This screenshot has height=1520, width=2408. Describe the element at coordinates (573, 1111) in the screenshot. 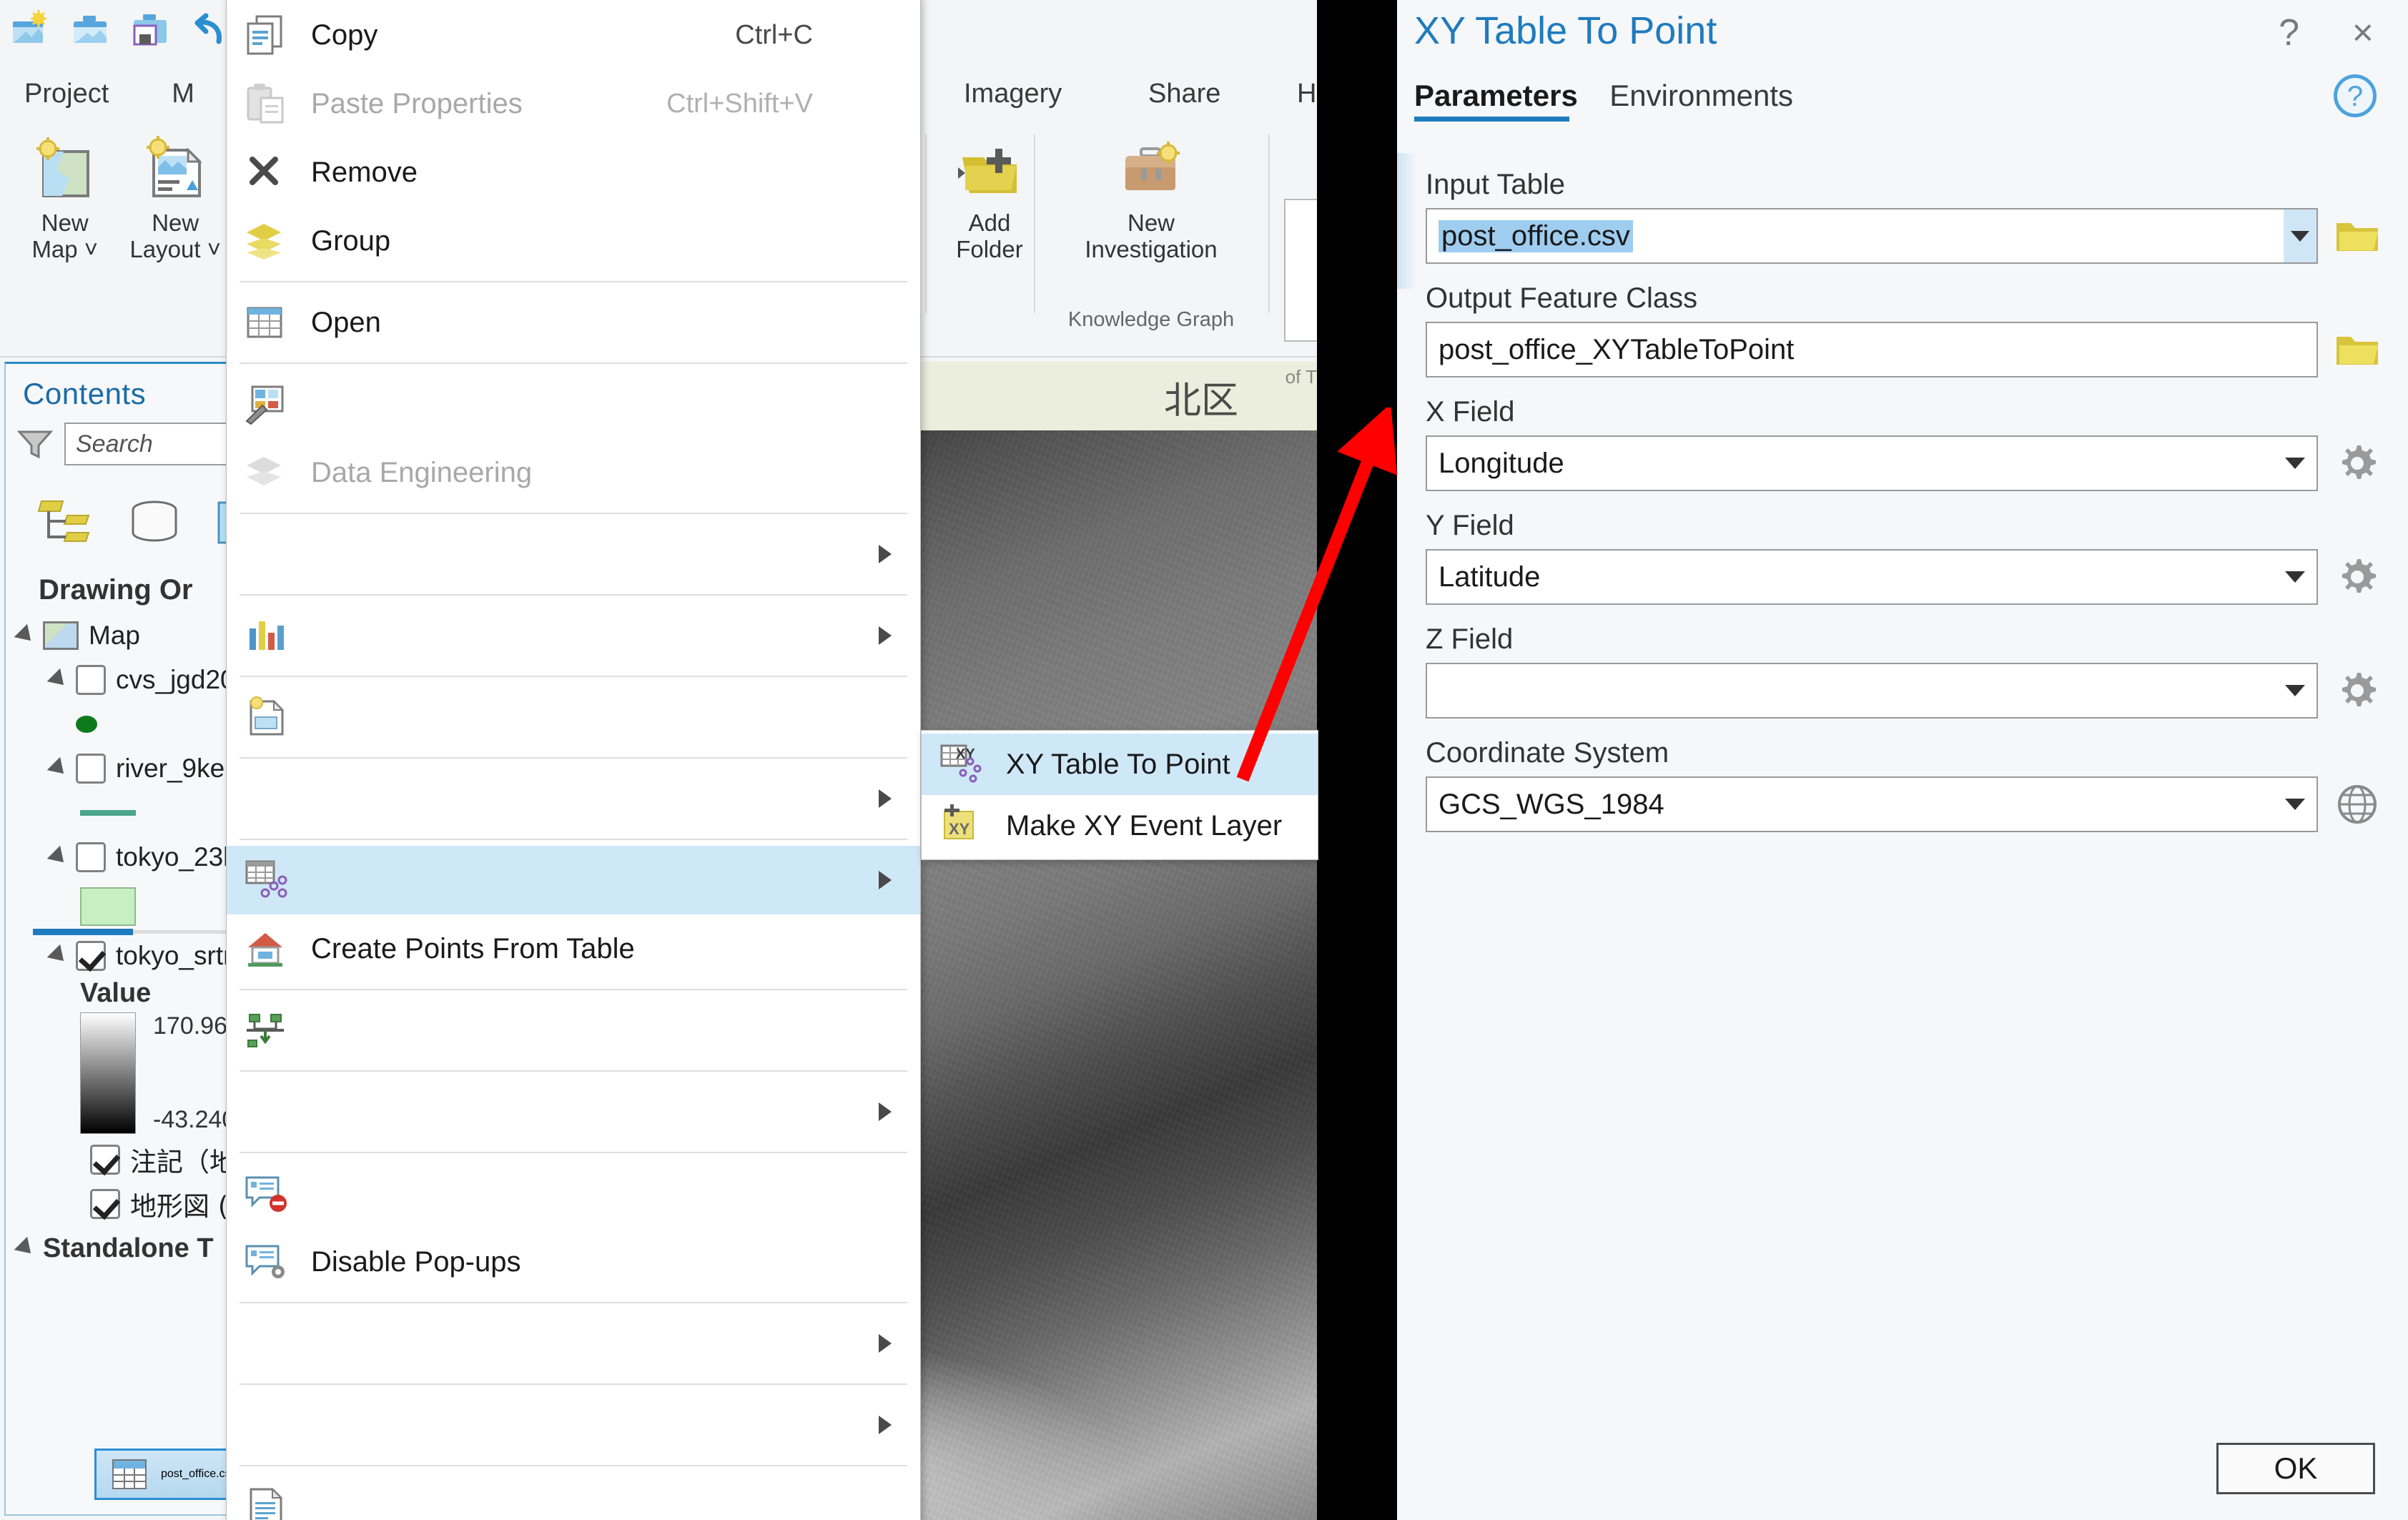

I see `menu-item-selection` at that location.